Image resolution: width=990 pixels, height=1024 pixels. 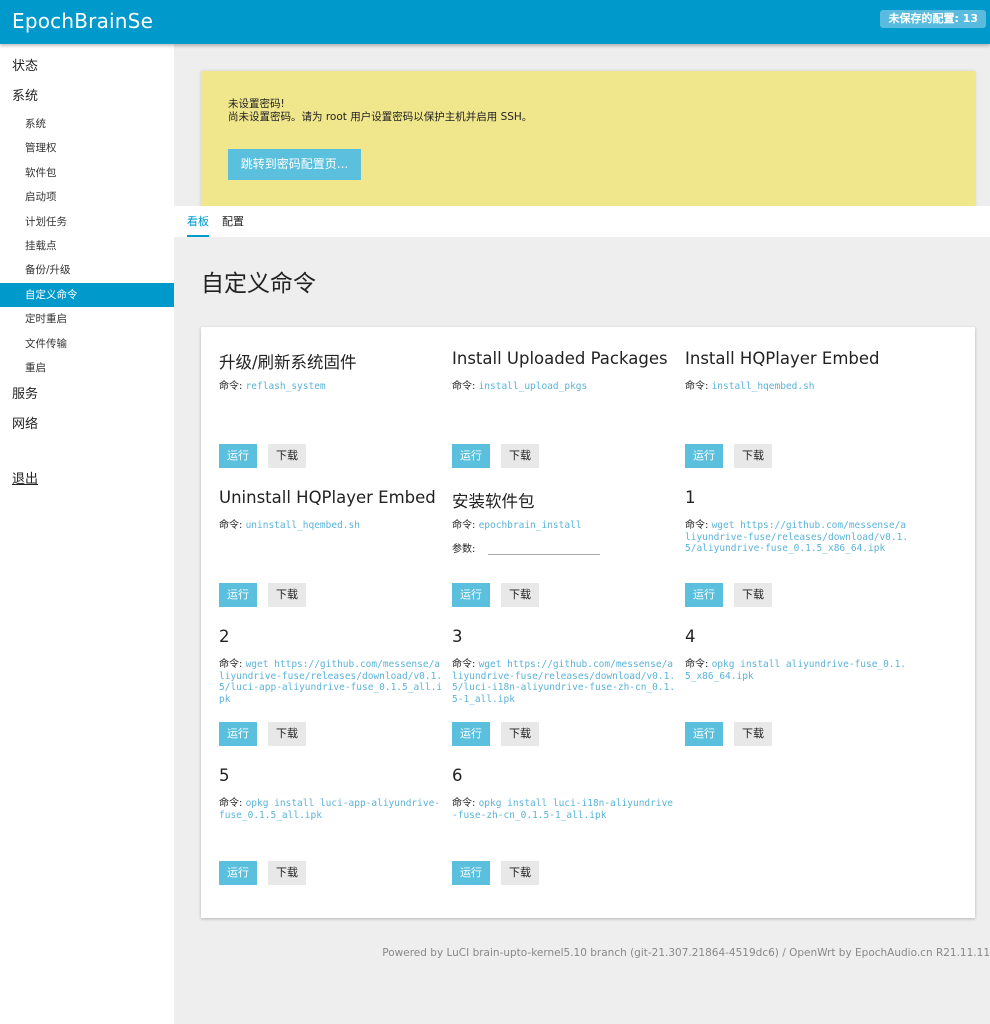 What do you see at coordinates (457, 775) in the screenshot?
I see `command-title: 6` at bounding box center [457, 775].